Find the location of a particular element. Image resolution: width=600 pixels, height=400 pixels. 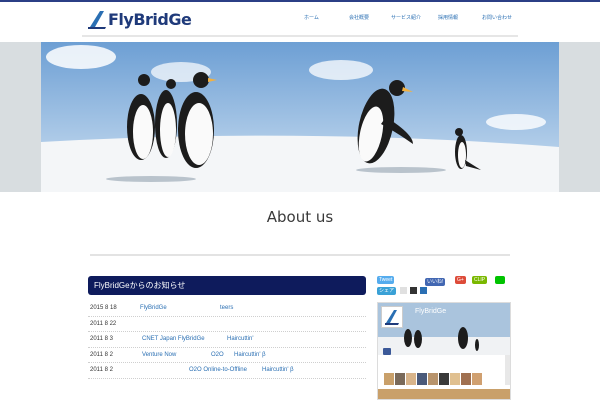

linkedin-icon is located at coordinates (423, 290).